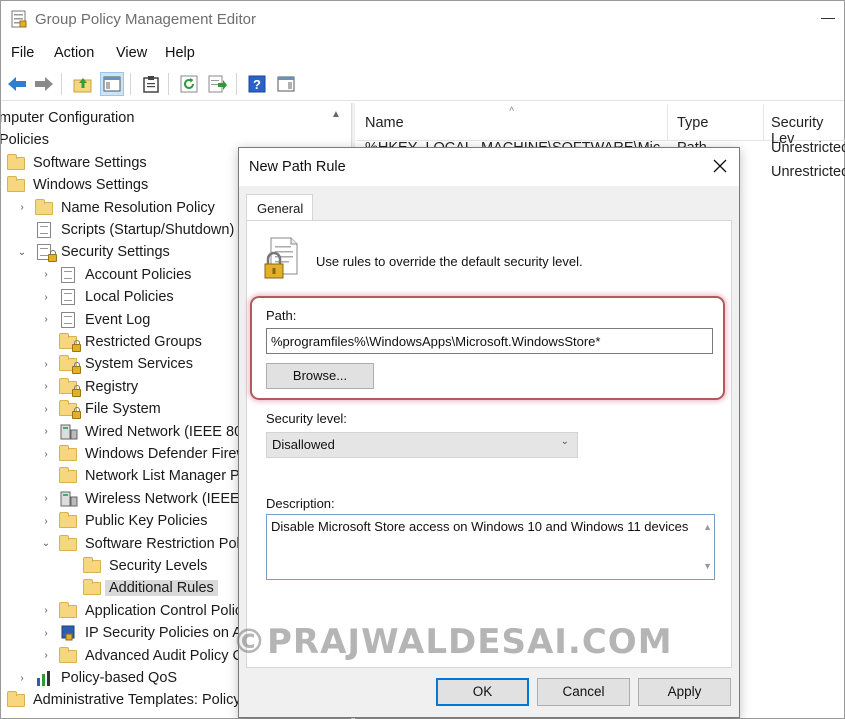 The image size is (845, 719). I want to click on show-action-pane-button, so click(286, 84).